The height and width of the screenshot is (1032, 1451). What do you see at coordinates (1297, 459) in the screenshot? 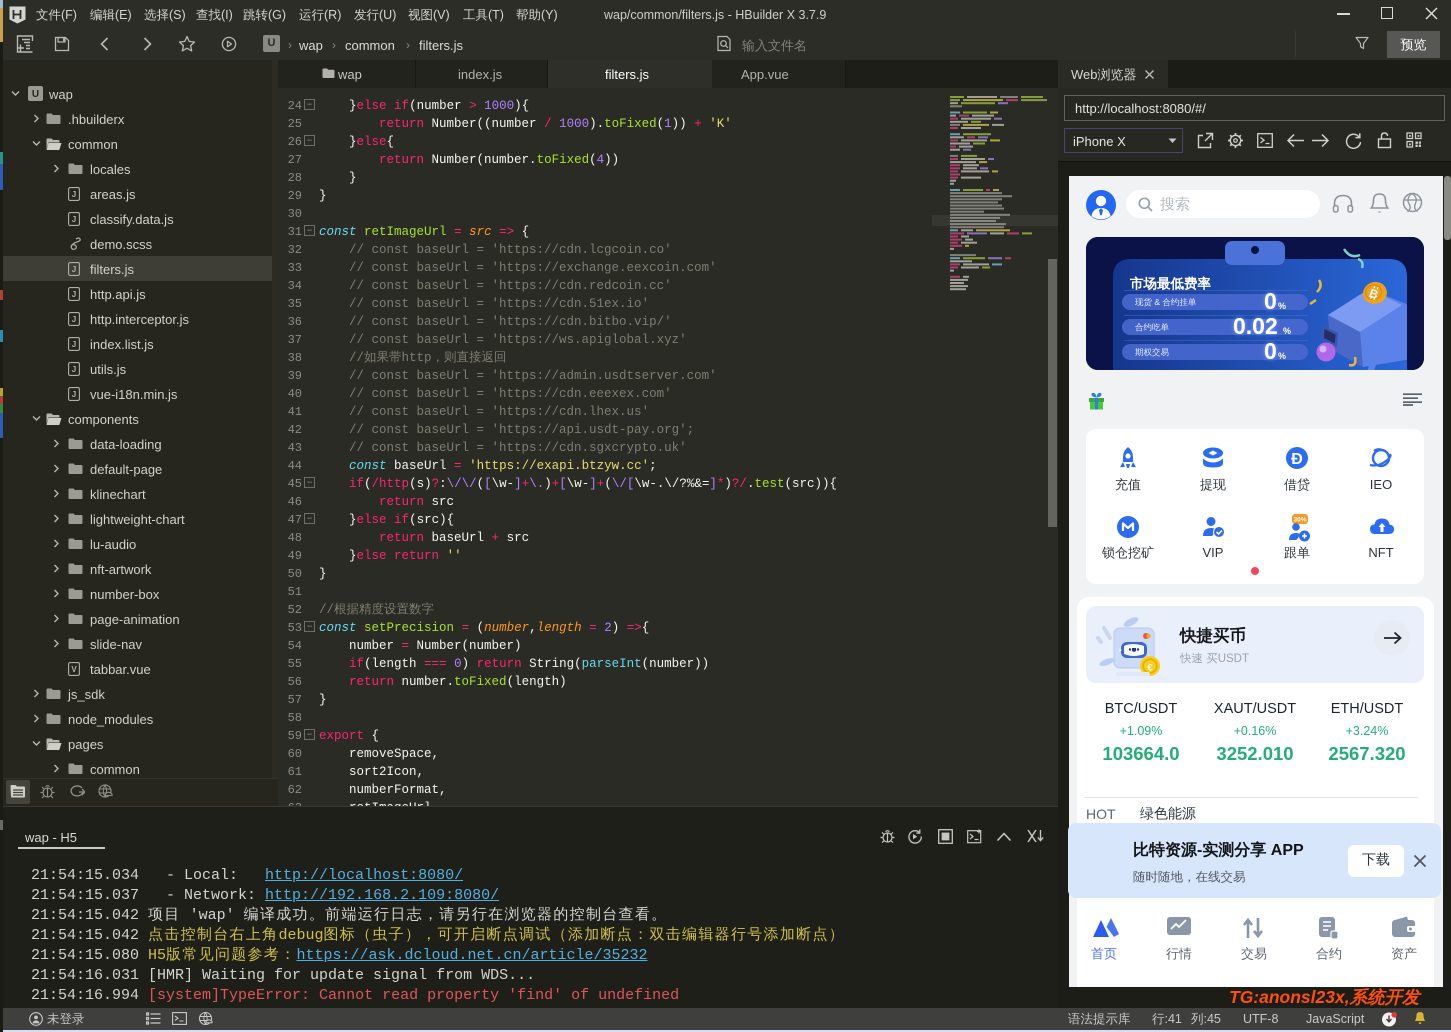
I see `svg-text: Đ` at bounding box center [1297, 459].